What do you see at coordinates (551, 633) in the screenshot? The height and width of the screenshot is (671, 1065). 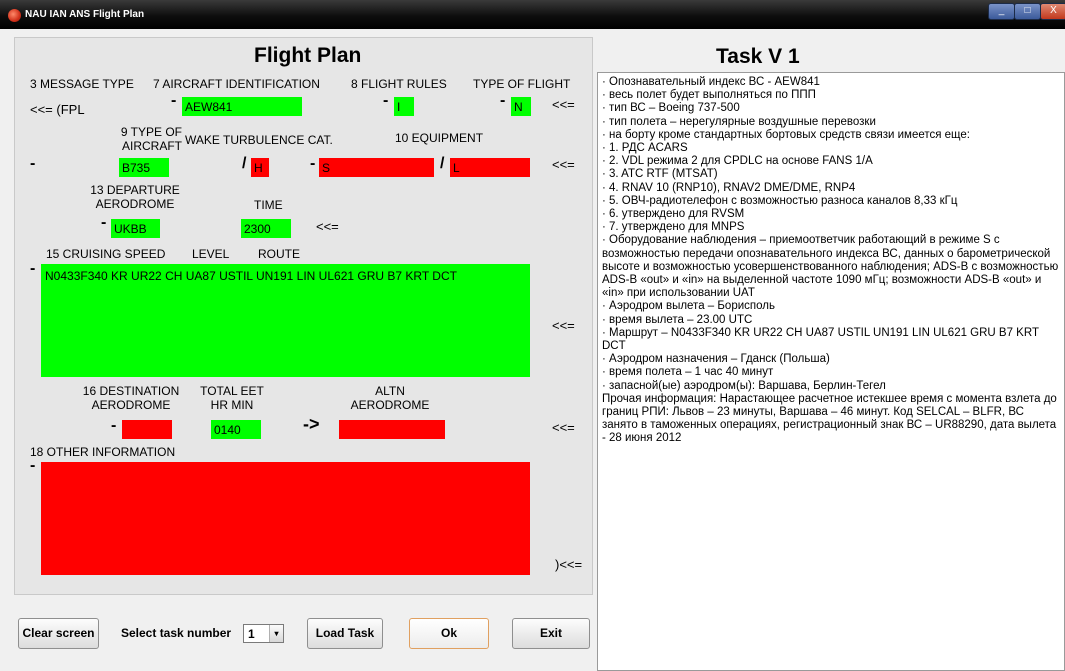 I see `exit-button: Exit` at bounding box center [551, 633].